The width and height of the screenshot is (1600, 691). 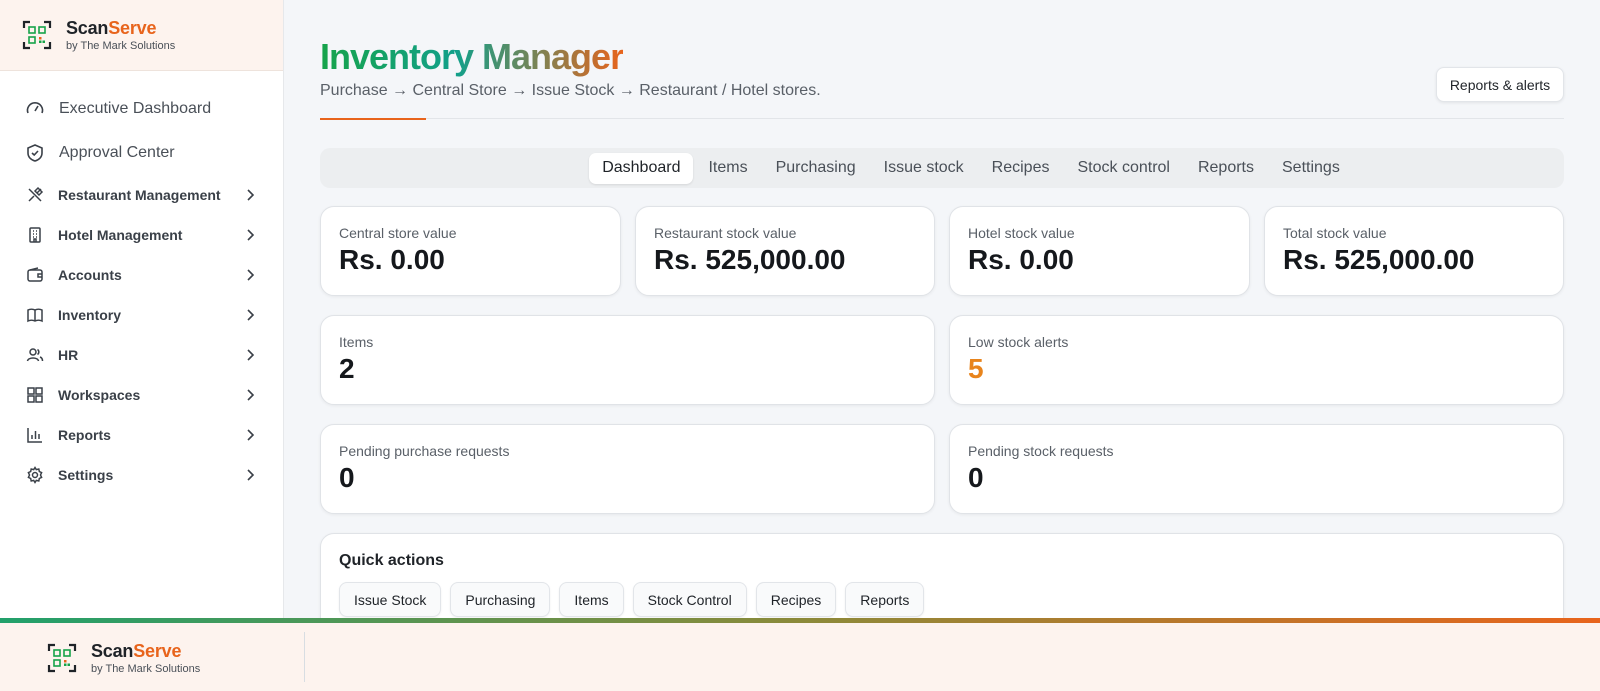 What do you see at coordinates (35, 195) in the screenshot?
I see `utensils-icon` at bounding box center [35, 195].